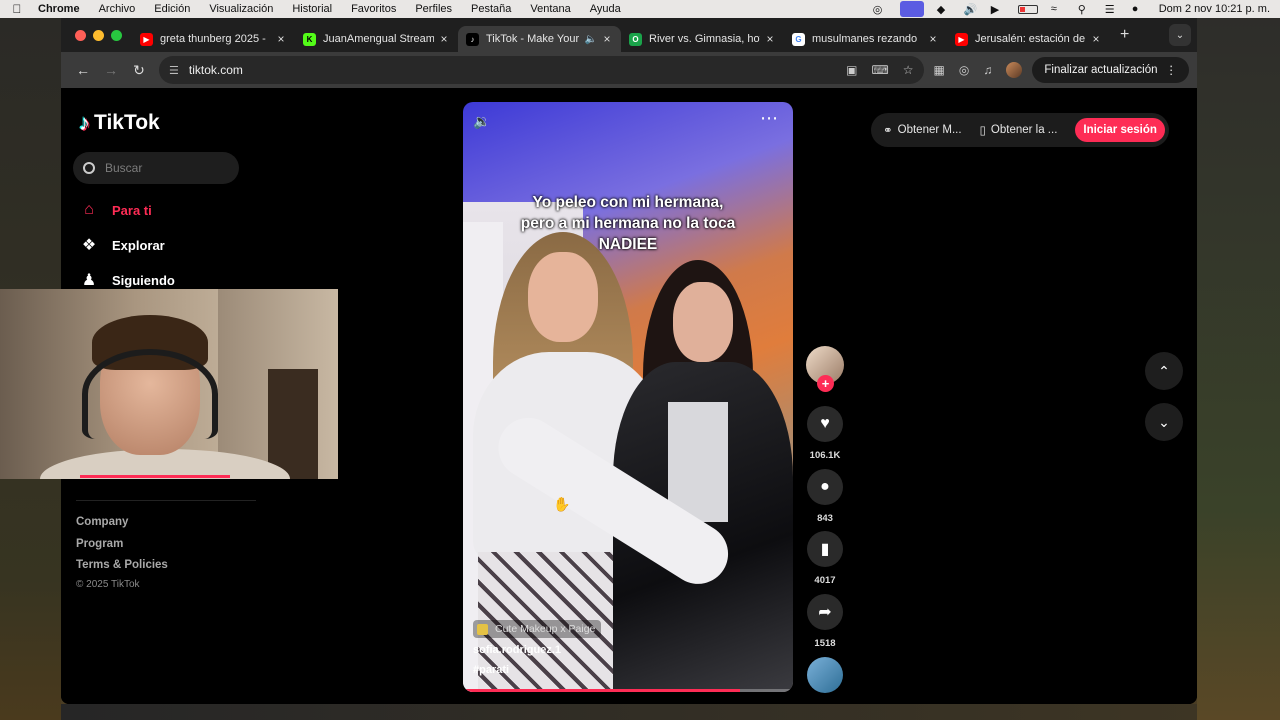 The height and width of the screenshot is (720, 1280). Describe the element at coordinates (1014, 70) in the screenshot. I see `profile-avatar` at that location.